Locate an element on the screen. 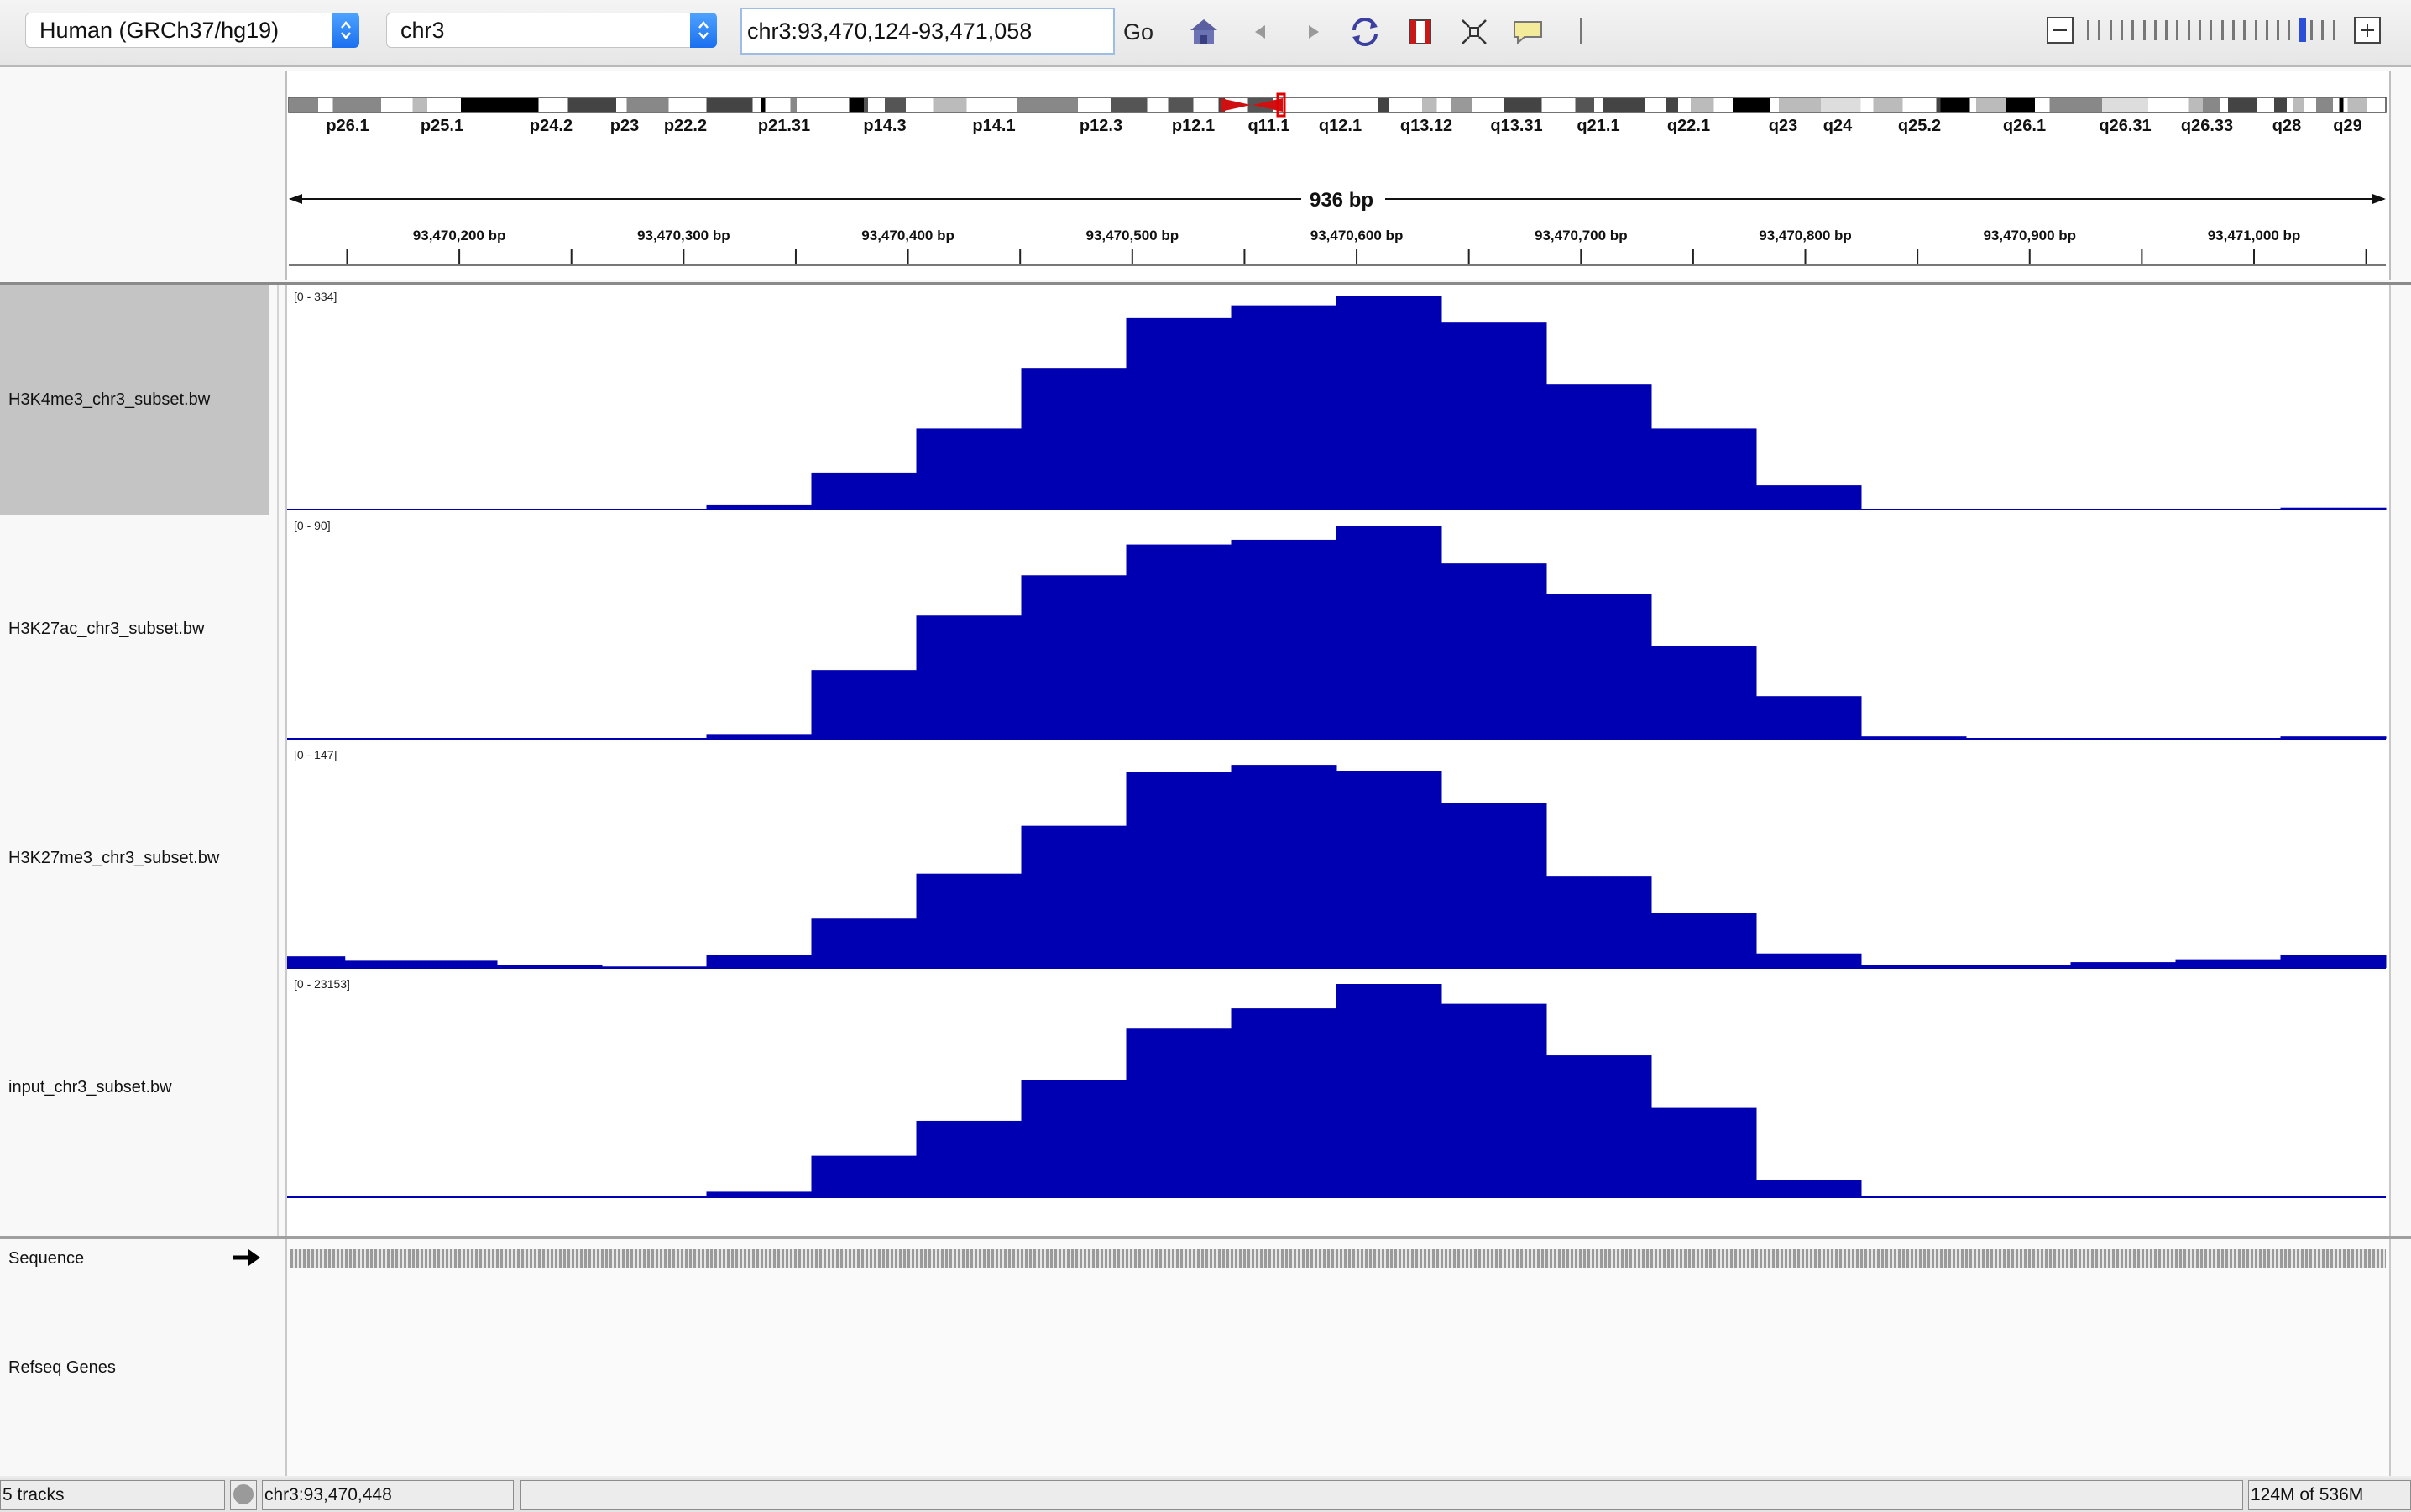  sequence-track is located at coordinates (1338, 1258).